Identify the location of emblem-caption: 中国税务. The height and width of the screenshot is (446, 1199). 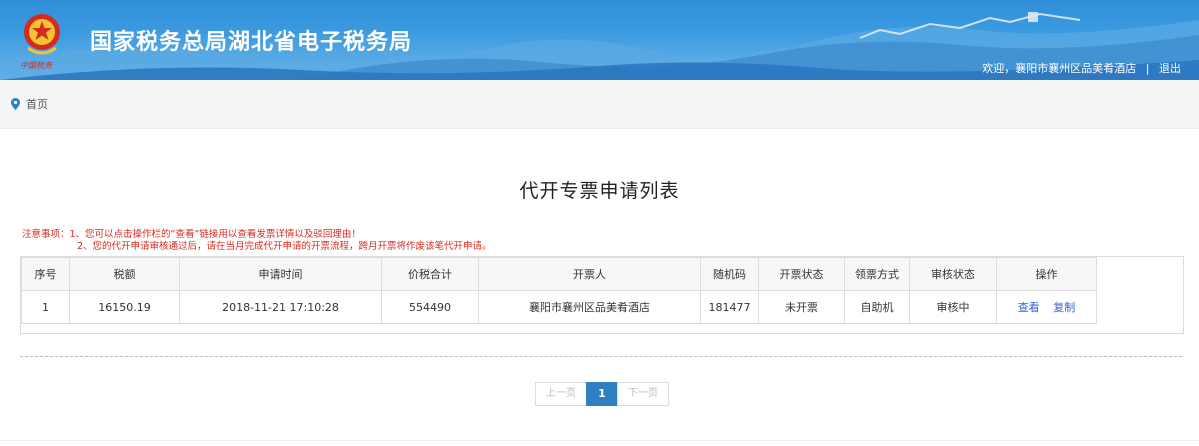
(36, 65).